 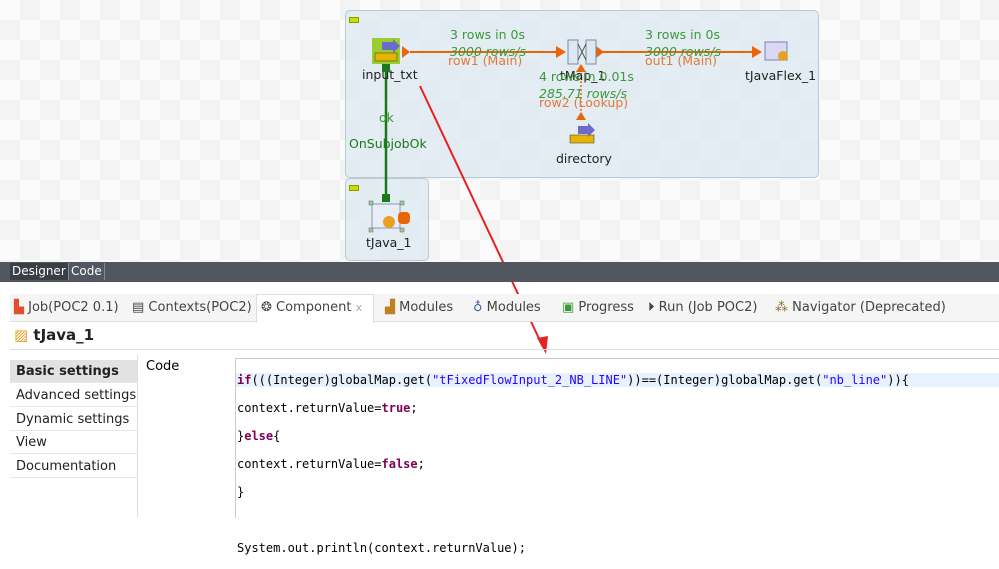 What do you see at coordinates (702, 307) in the screenshot?
I see `tab-run: ⏵ Run (Job POC2)` at bounding box center [702, 307].